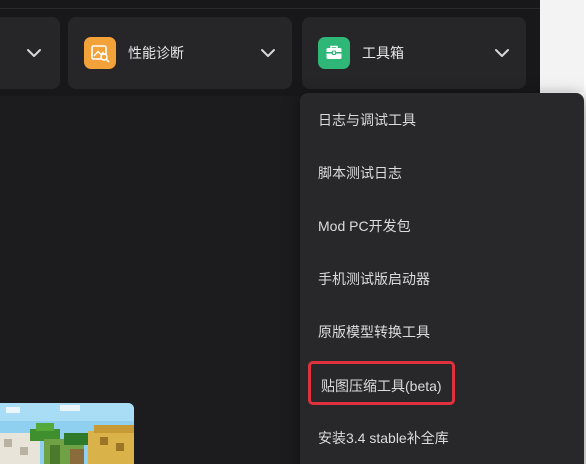 This screenshot has width=586, height=464. What do you see at coordinates (381, 383) in the screenshot?
I see `menu-item-texture-compressor: 贴图压缩工具(beta)` at bounding box center [381, 383].